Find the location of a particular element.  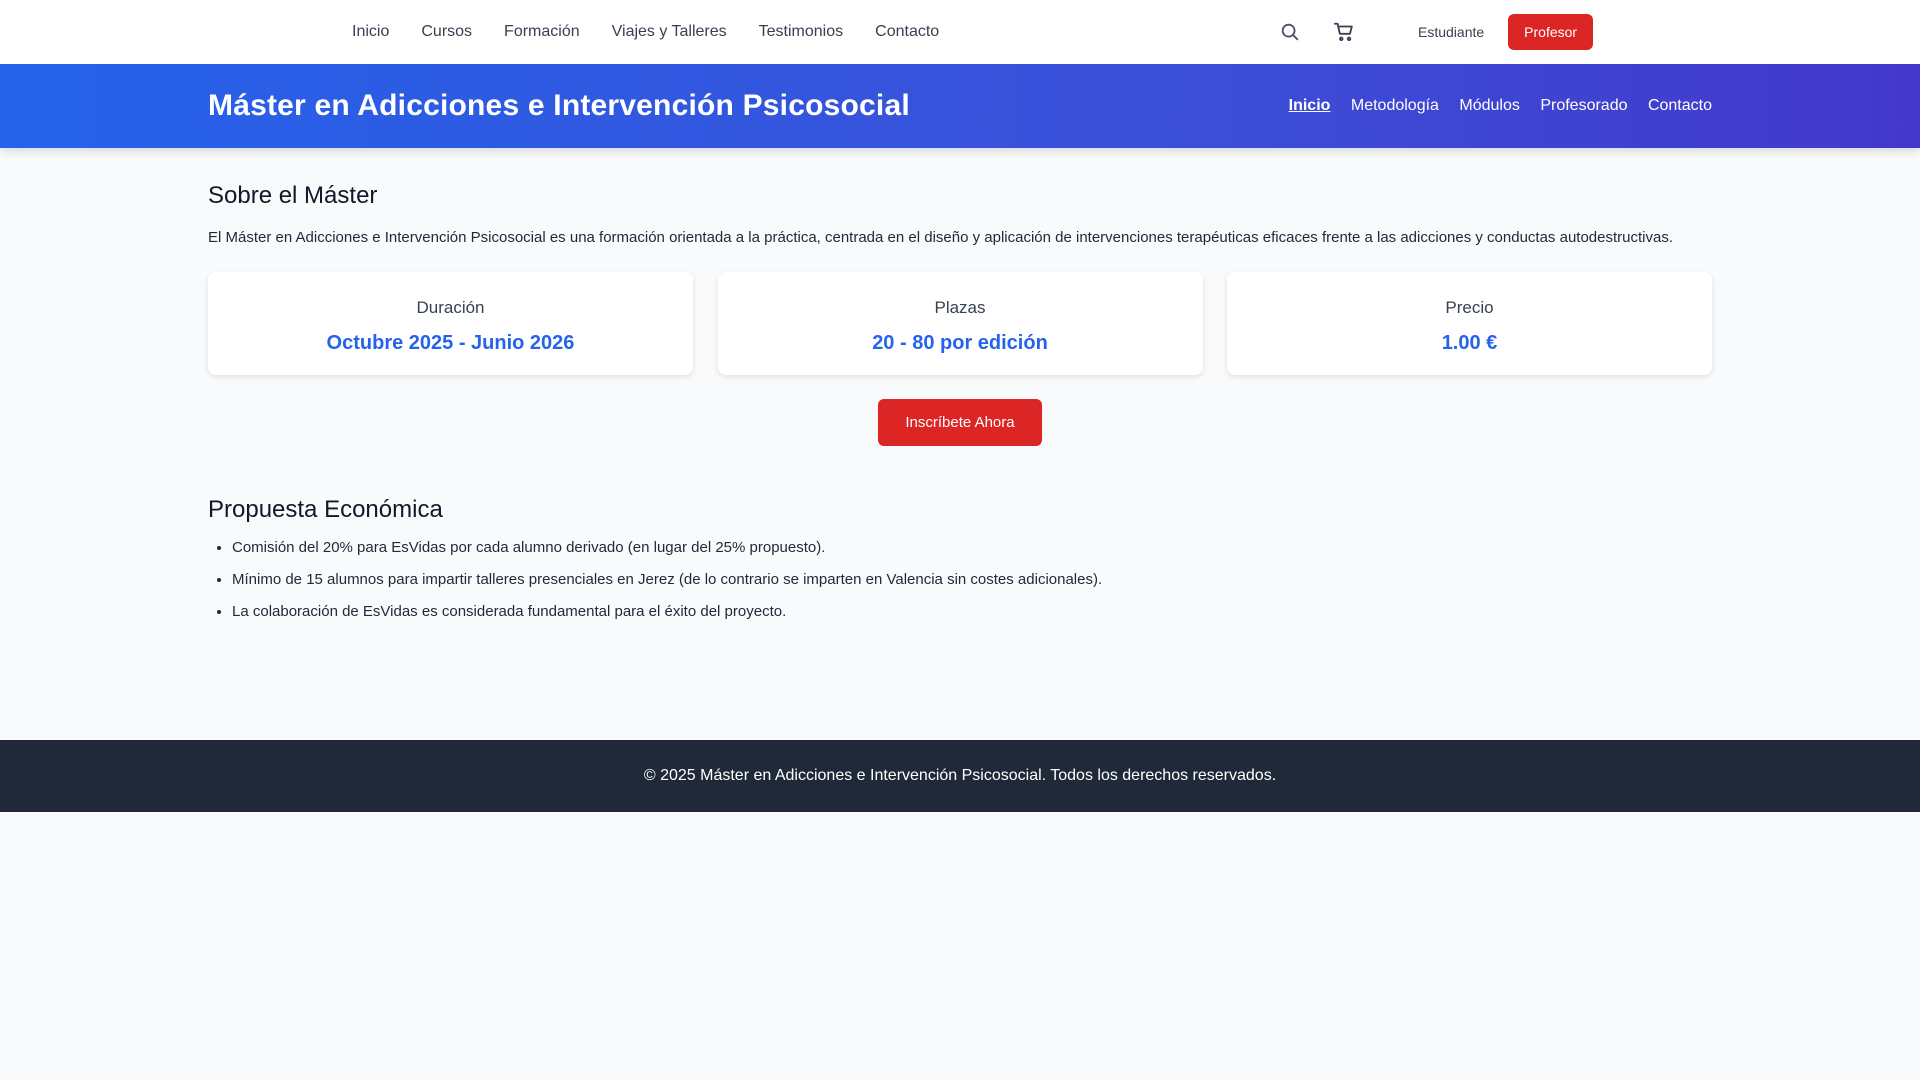

card-label: Duración is located at coordinates (450, 307).